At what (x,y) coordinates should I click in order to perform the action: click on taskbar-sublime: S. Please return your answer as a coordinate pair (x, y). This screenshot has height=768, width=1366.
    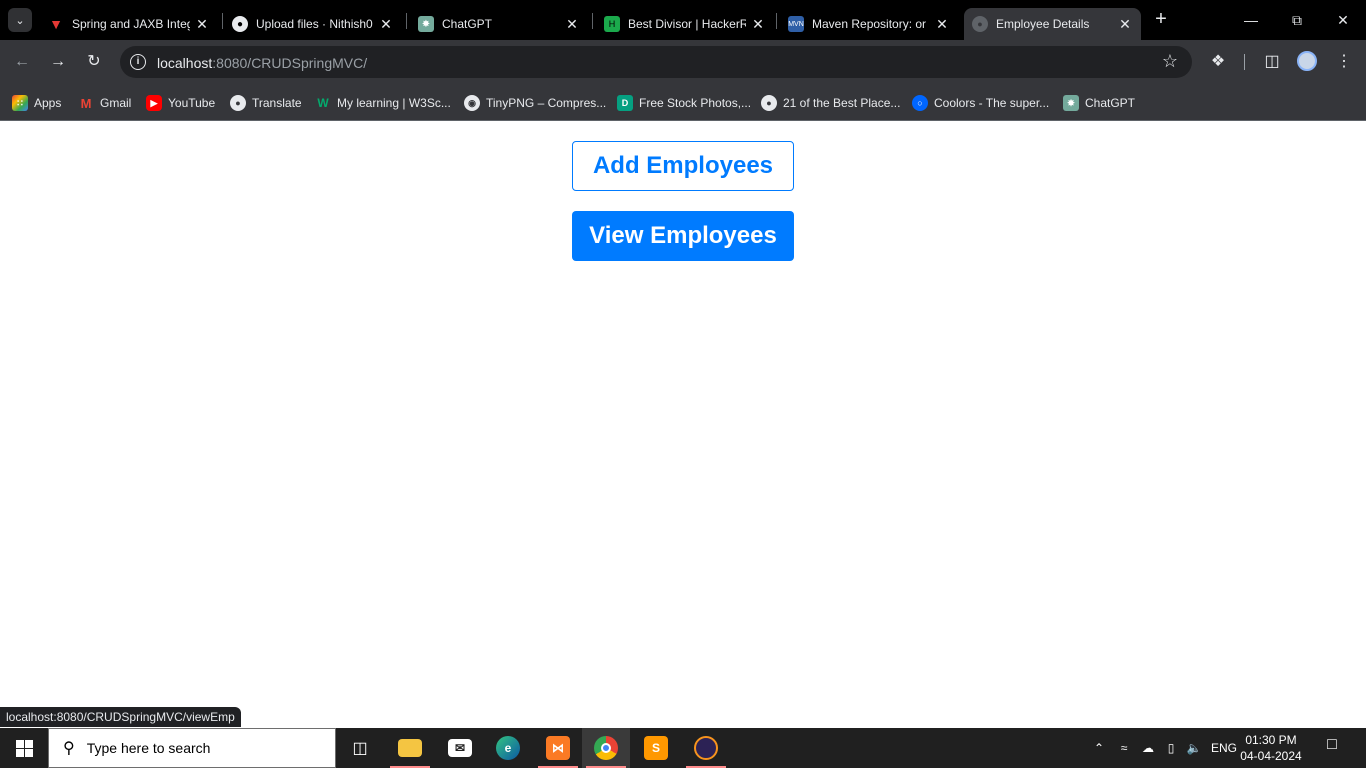
    Looking at the image, I should click on (656, 748).